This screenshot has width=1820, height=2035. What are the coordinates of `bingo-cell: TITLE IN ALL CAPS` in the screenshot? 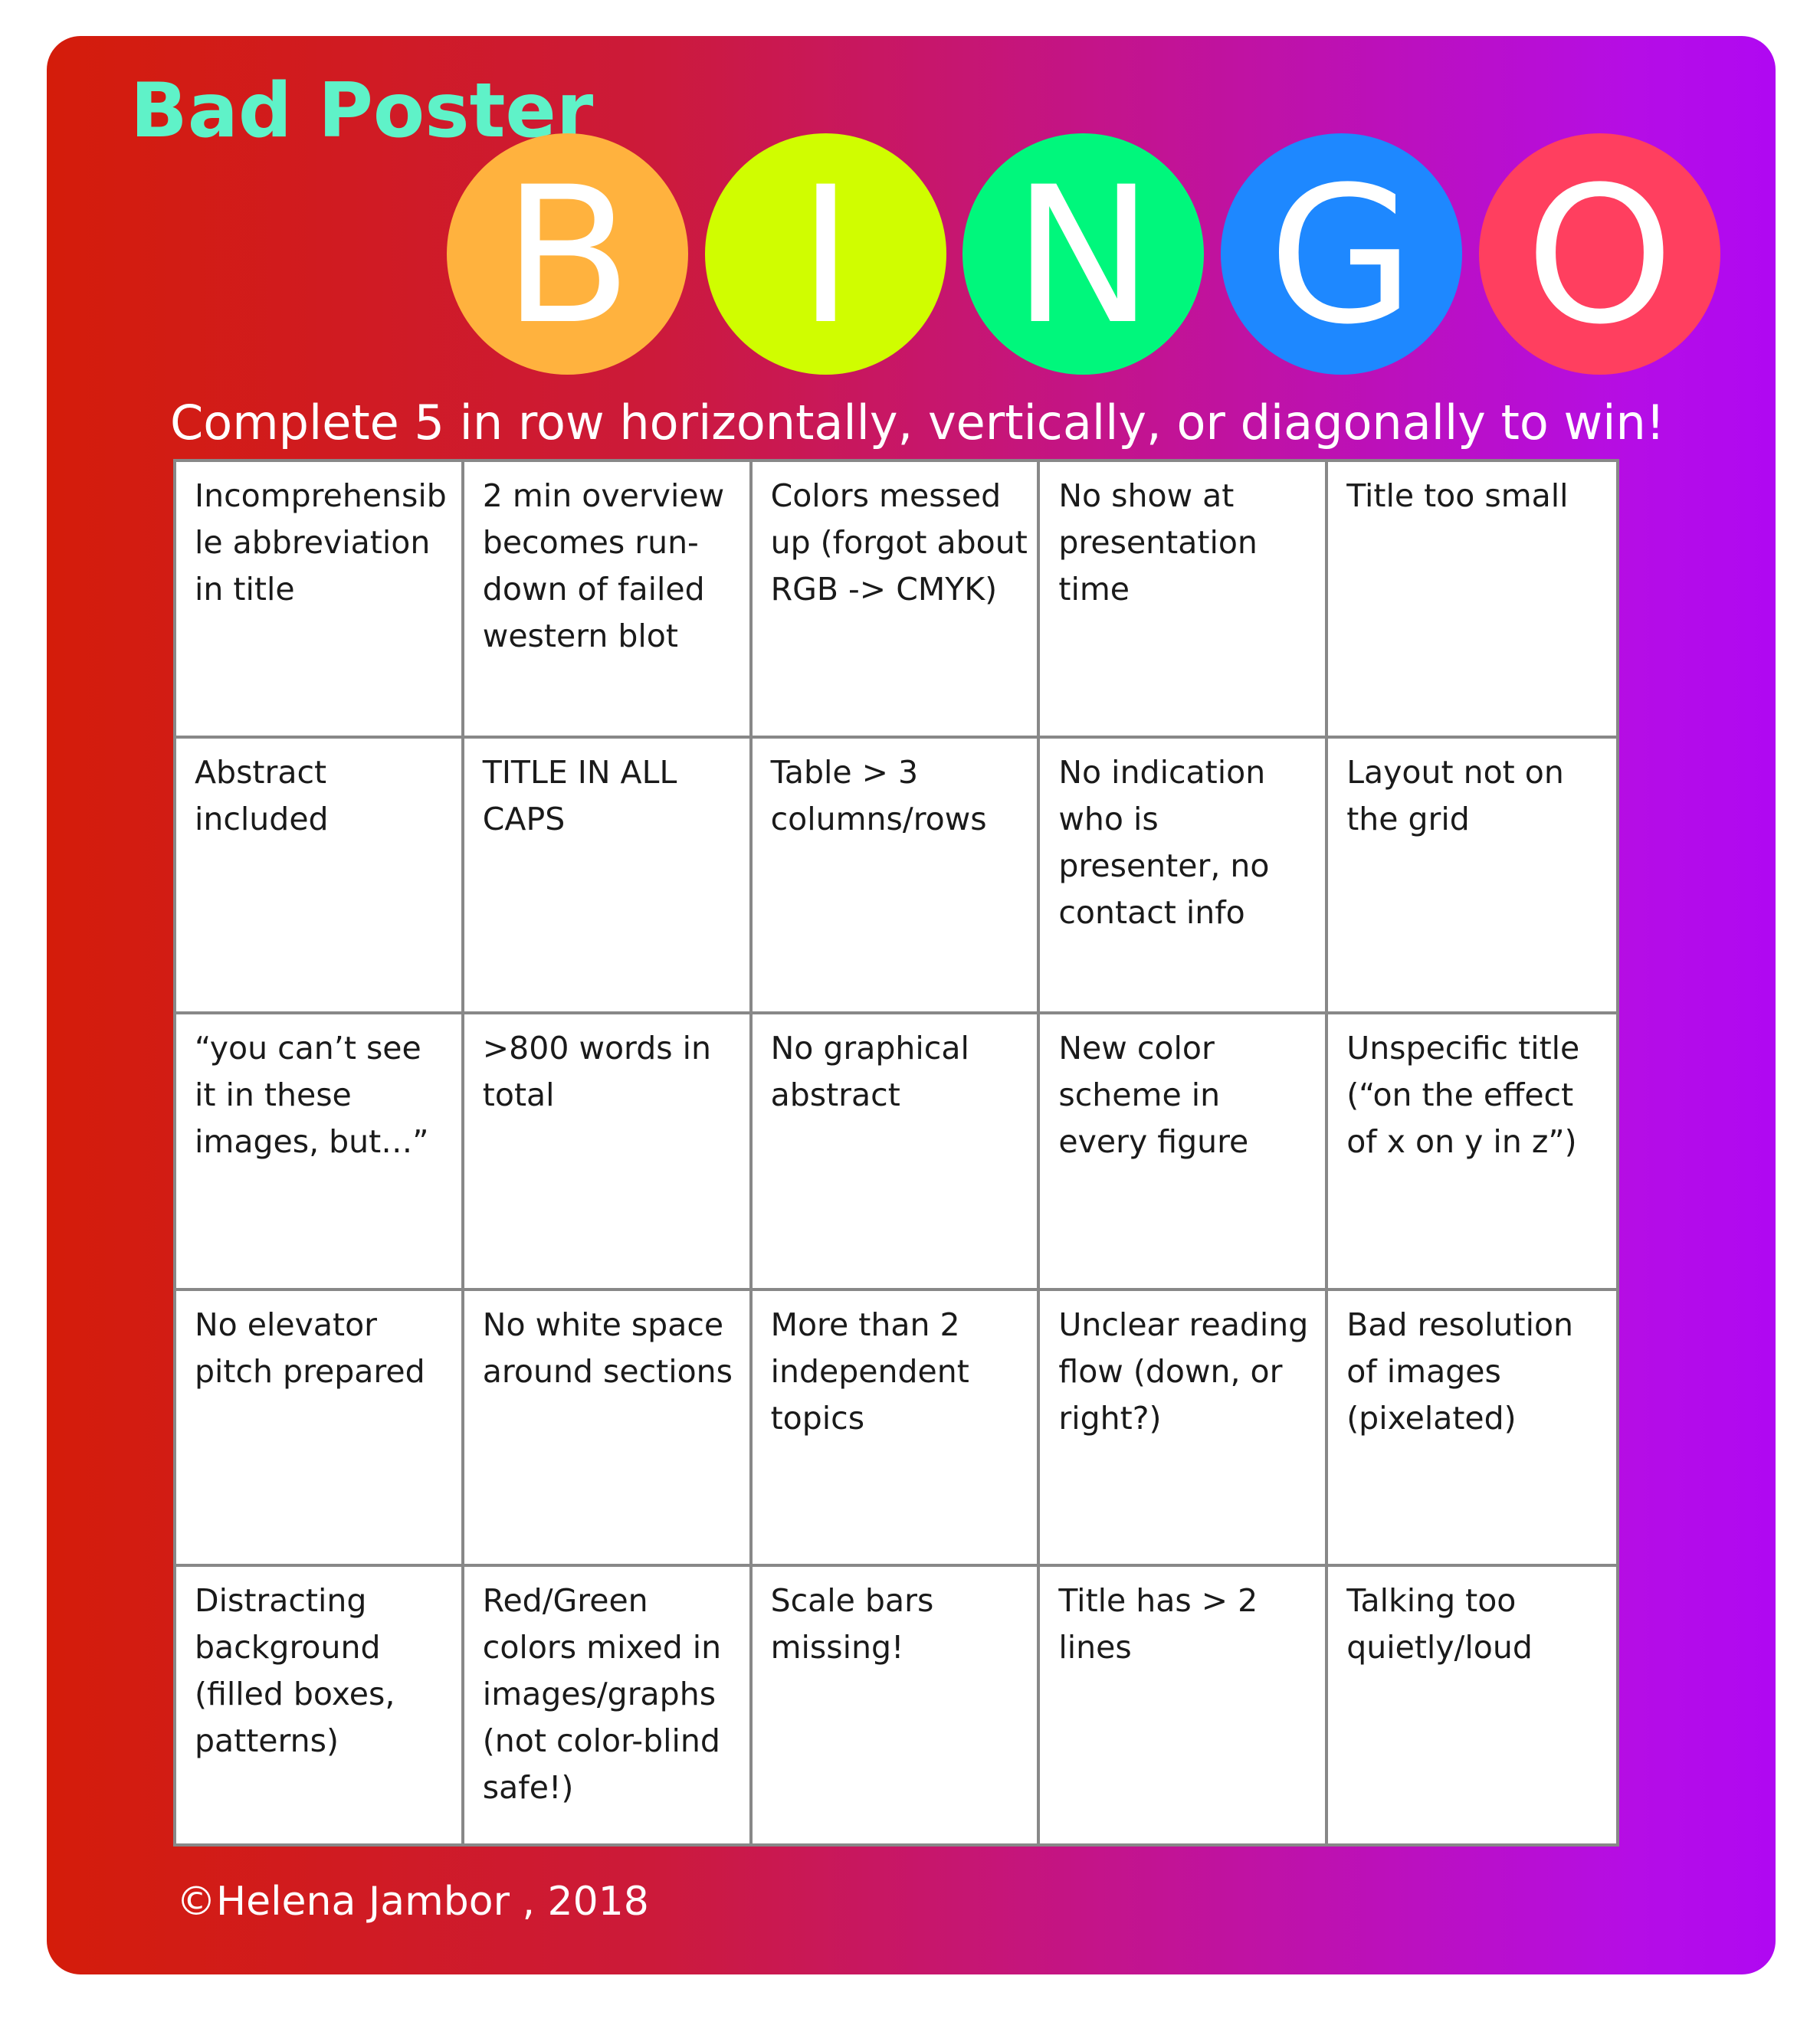 It's located at (608, 877).